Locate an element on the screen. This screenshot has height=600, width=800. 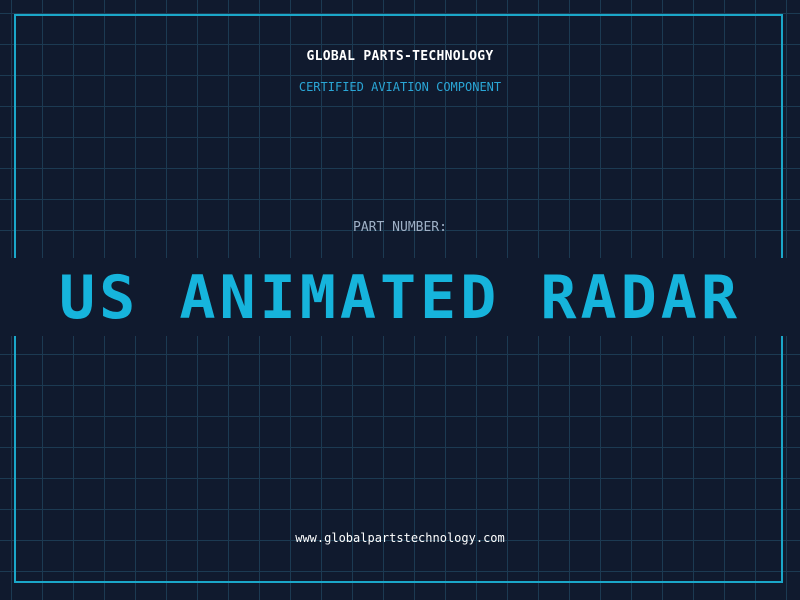
website-url: www.globalpartstechnology.com is located at coordinates (400, 538).